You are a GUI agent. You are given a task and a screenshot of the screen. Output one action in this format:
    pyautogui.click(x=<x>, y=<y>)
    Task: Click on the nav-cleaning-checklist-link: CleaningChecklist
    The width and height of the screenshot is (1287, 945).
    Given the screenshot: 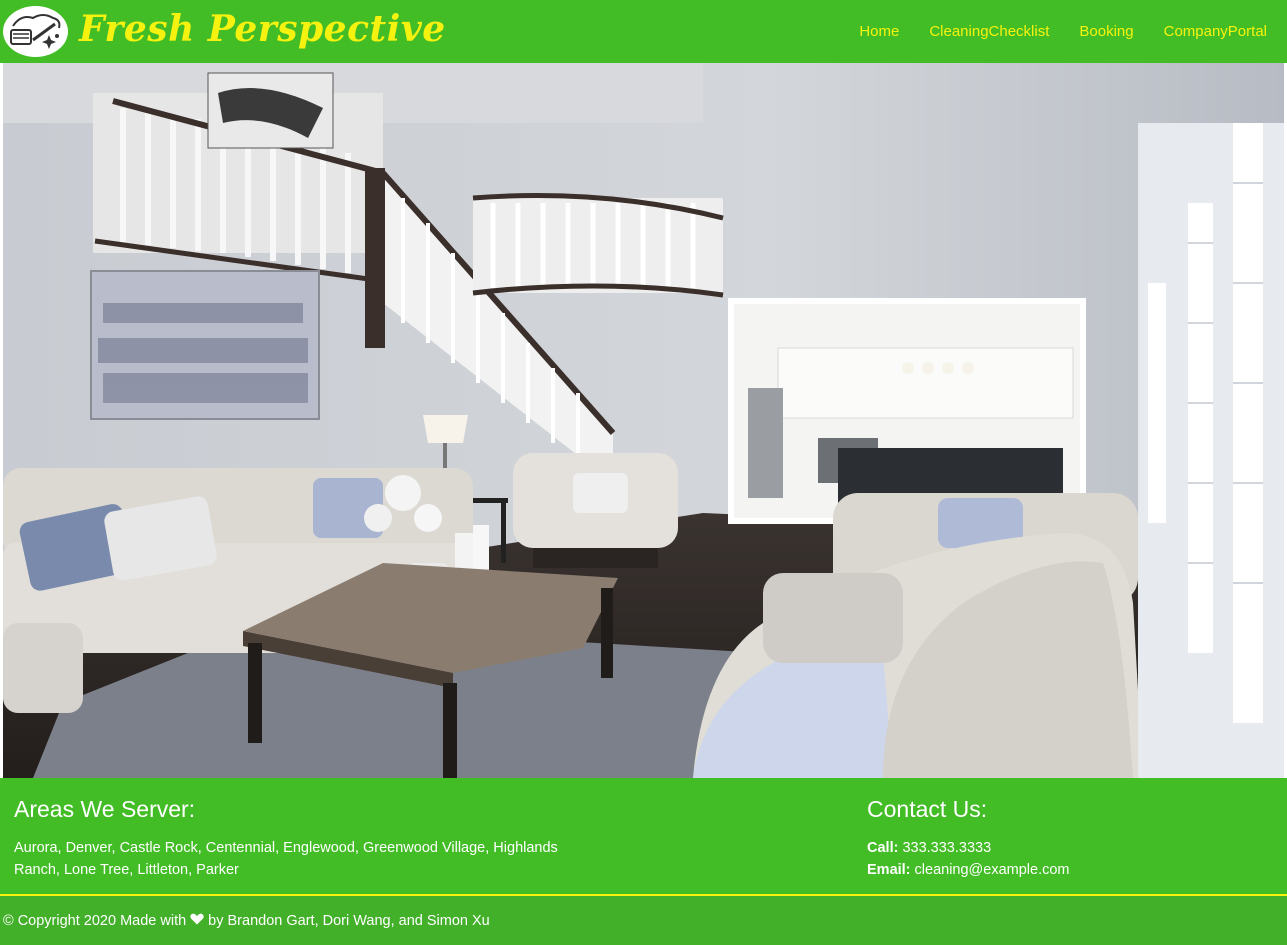 What is the action you would take?
    pyautogui.click(x=989, y=31)
    